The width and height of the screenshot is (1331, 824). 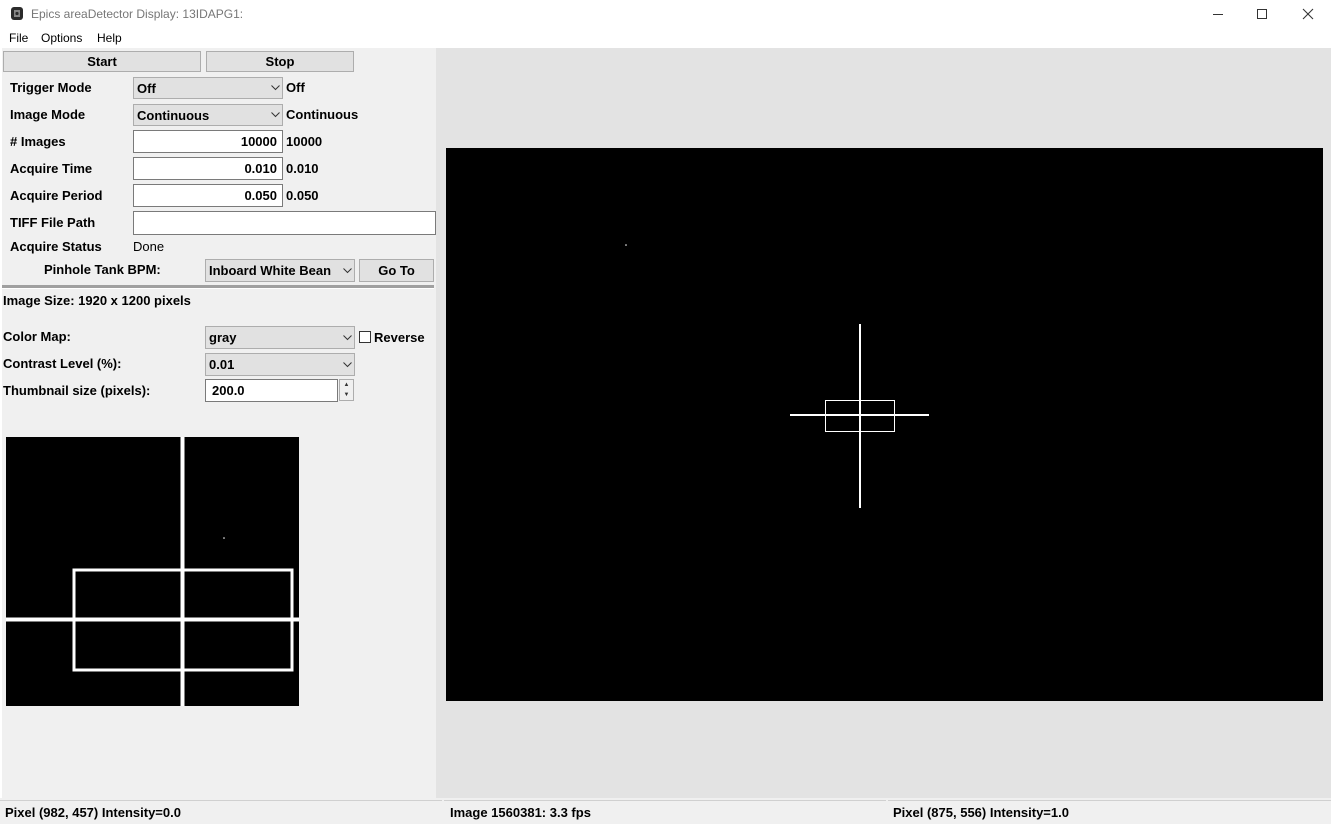 What do you see at coordinates (109, 38) in the screenshot?
I see `menu-help: Help` at bounding box center [109, 38].